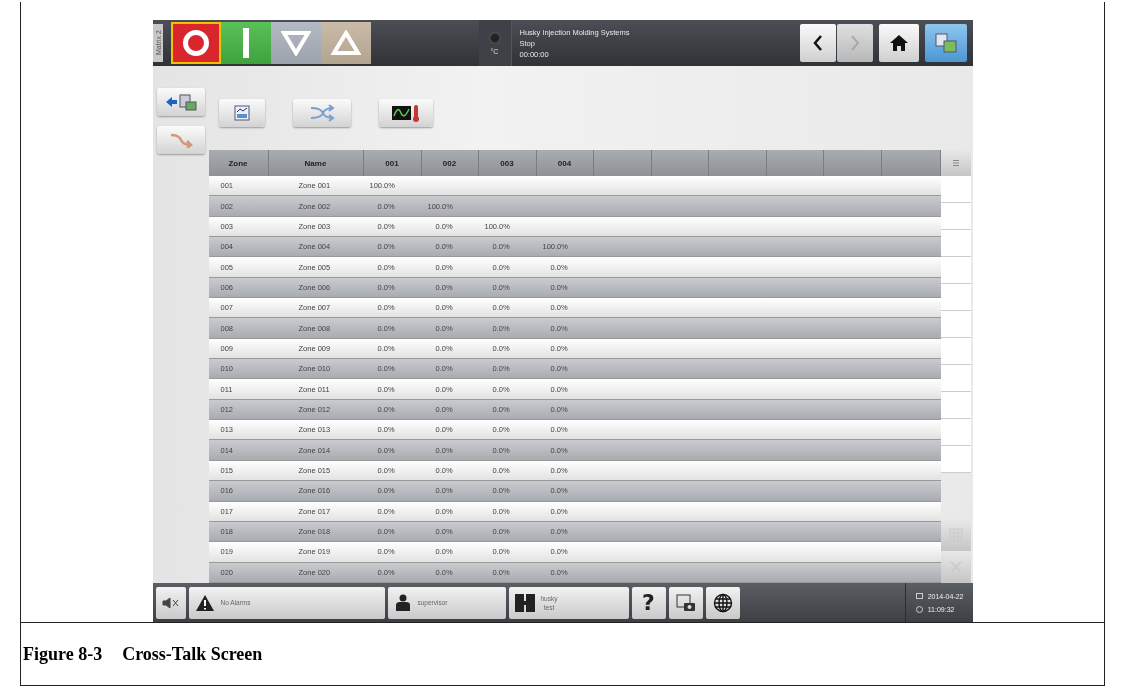 This screenshot has height=690, width=1125. I want to click on shuffle-icon, so click(321, 113).